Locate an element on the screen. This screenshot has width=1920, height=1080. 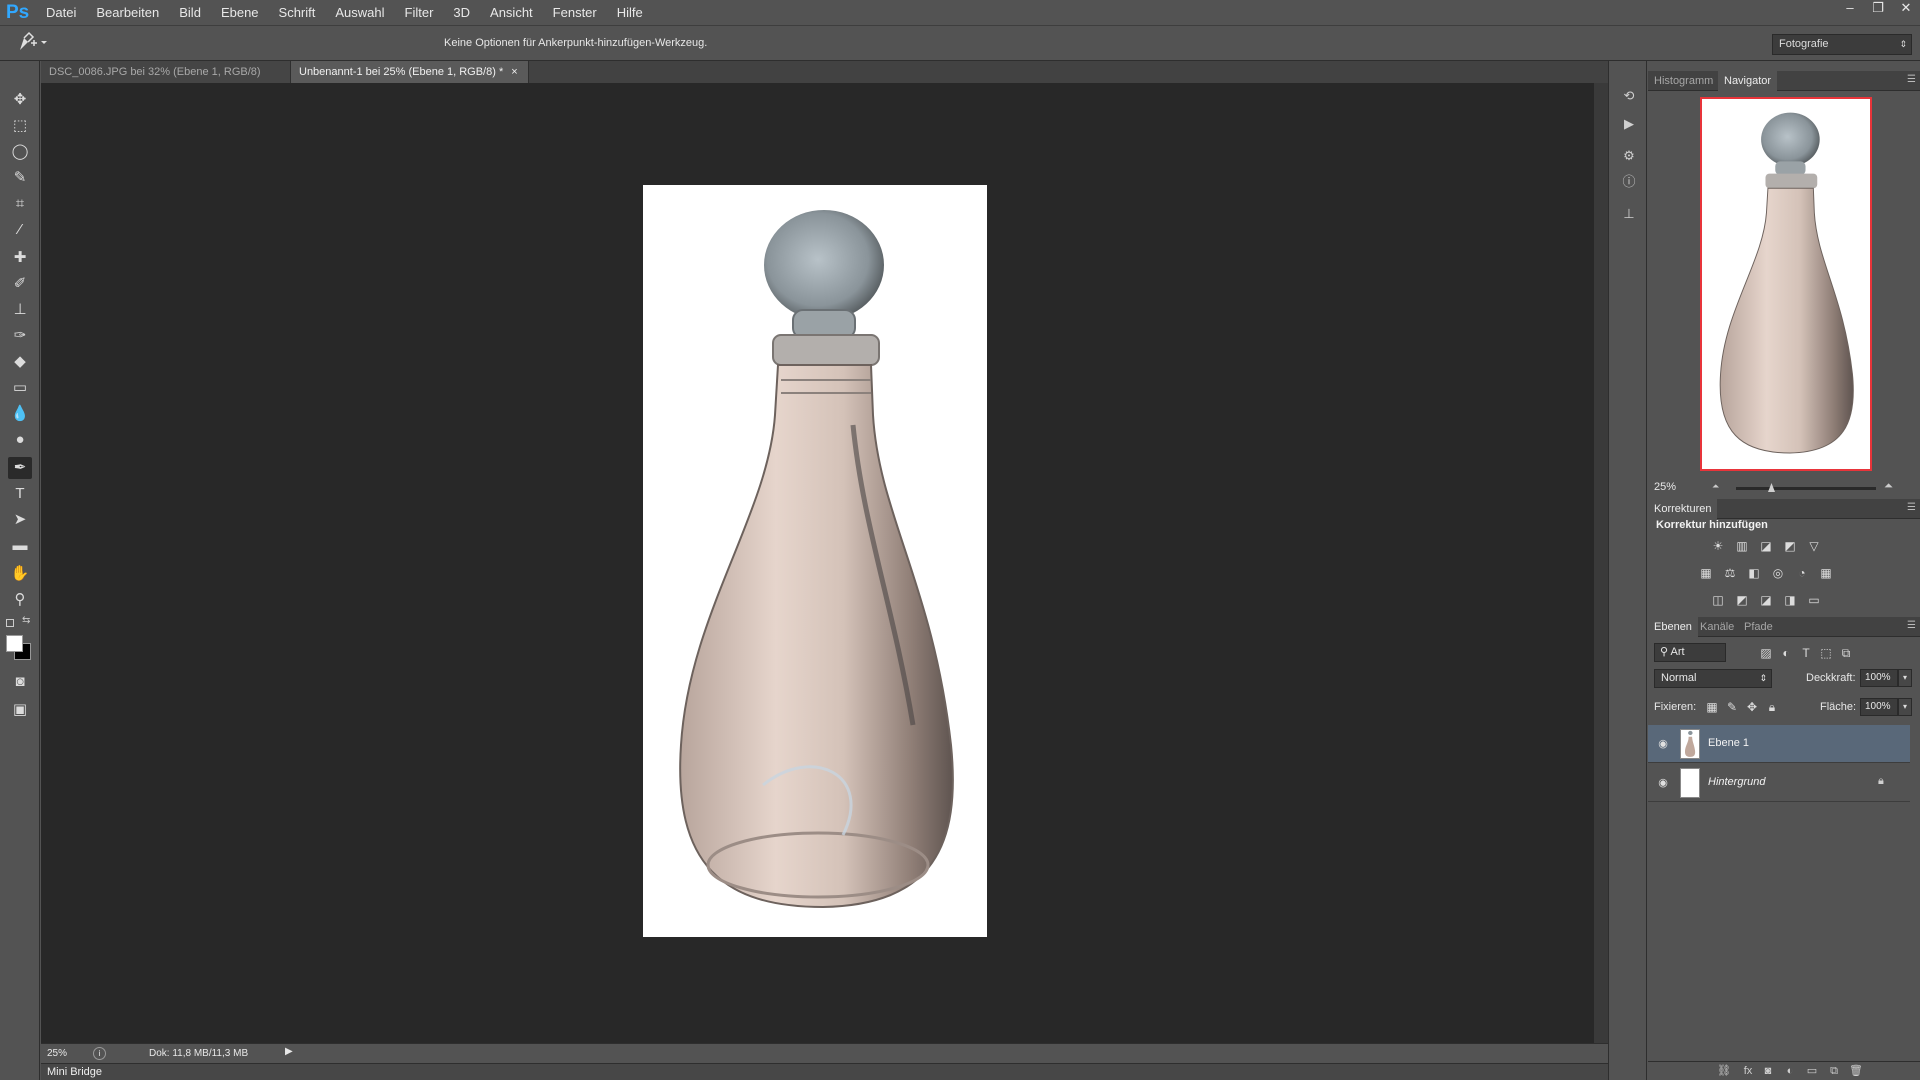
layer-name: Ebene 1 is located at coordinates (1728, 743).